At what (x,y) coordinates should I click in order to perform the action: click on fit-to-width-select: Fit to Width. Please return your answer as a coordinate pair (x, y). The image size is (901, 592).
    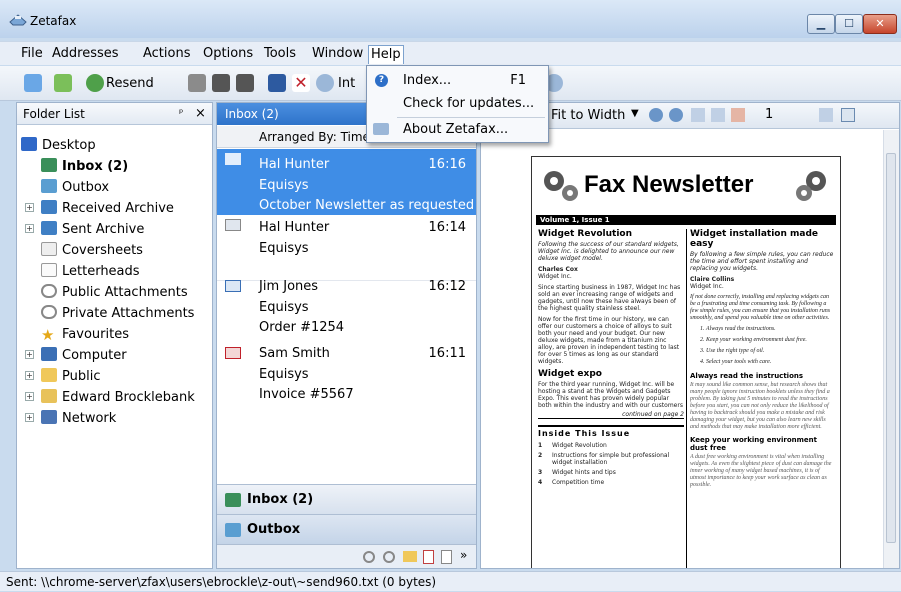
    Looking at the image, I should click on (588, 115).